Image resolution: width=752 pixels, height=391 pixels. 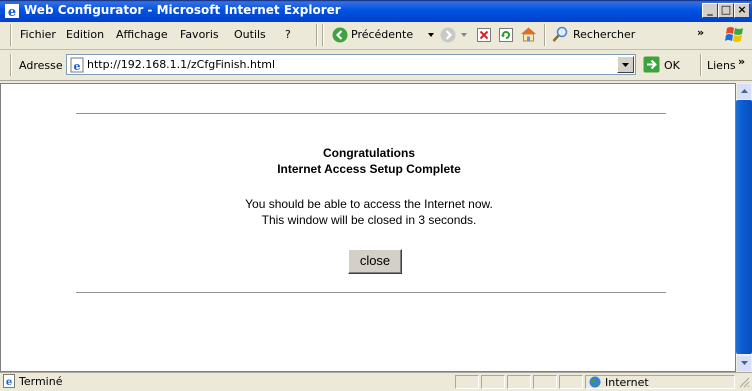 What do you see at coordinates (351, 64) in the screenshot?
I see `address-input: e http://192.168.1.1/zCfgFinish.html` at bounding box center [351, 64].